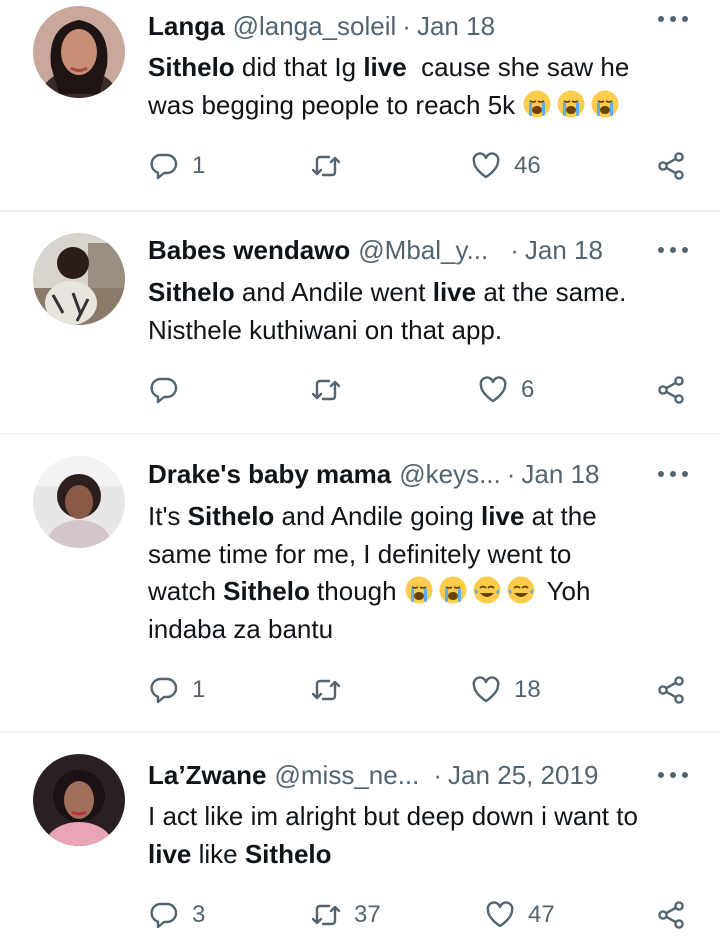  I want to click on like-count: 47, so click(541, 914).